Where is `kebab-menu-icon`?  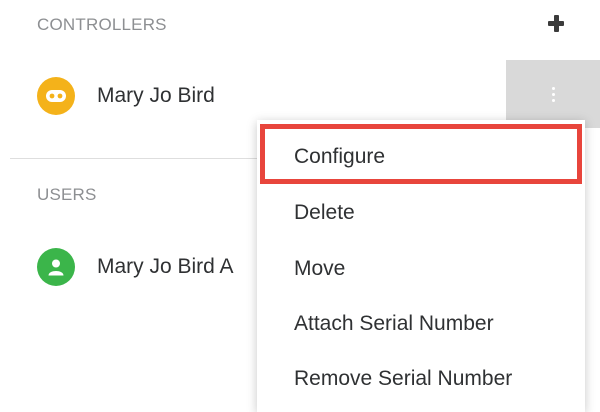 kebab-menu-icon is located at coordinates (553, 94).